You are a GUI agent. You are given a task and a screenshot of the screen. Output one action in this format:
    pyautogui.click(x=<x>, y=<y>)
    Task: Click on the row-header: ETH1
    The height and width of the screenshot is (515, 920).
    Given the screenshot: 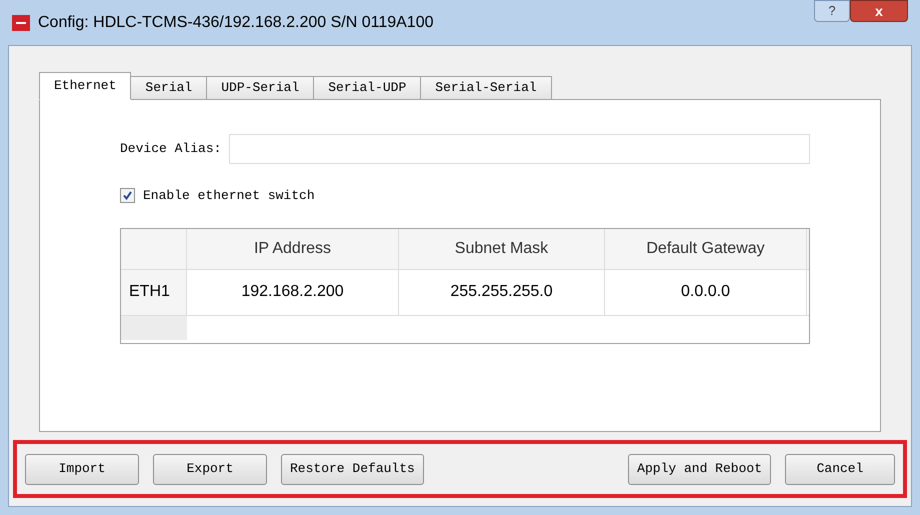 What is the action you would take?
    pyautogui.click(x=154, y=292)
    